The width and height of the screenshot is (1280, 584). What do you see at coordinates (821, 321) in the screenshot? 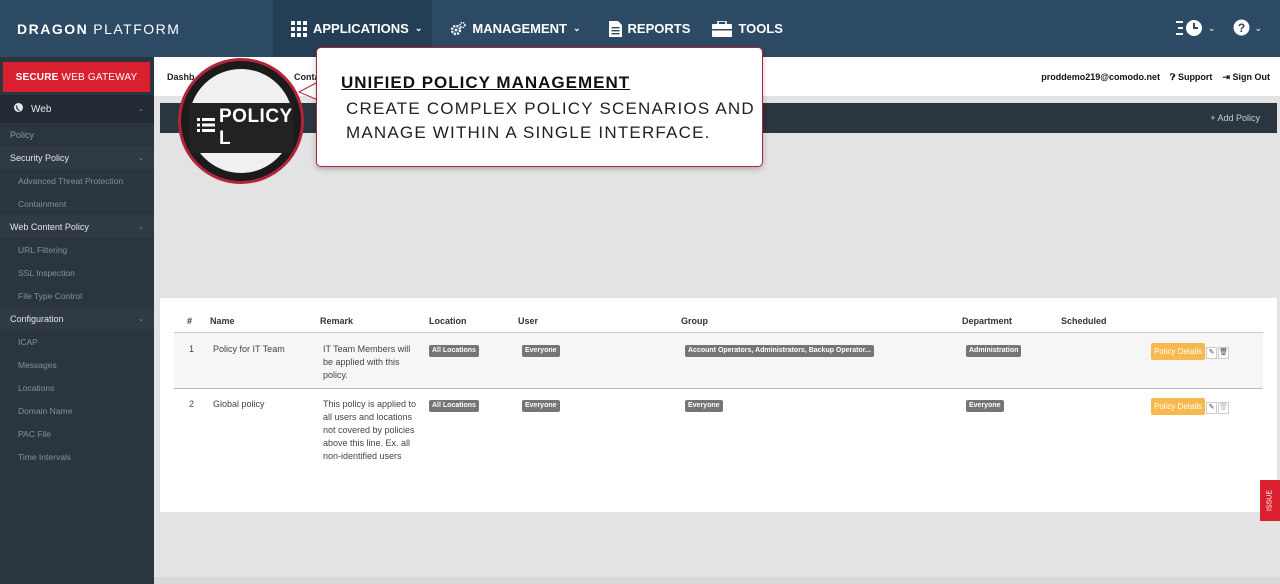
I see `column-header: Group` at bounding box center [821, 321].